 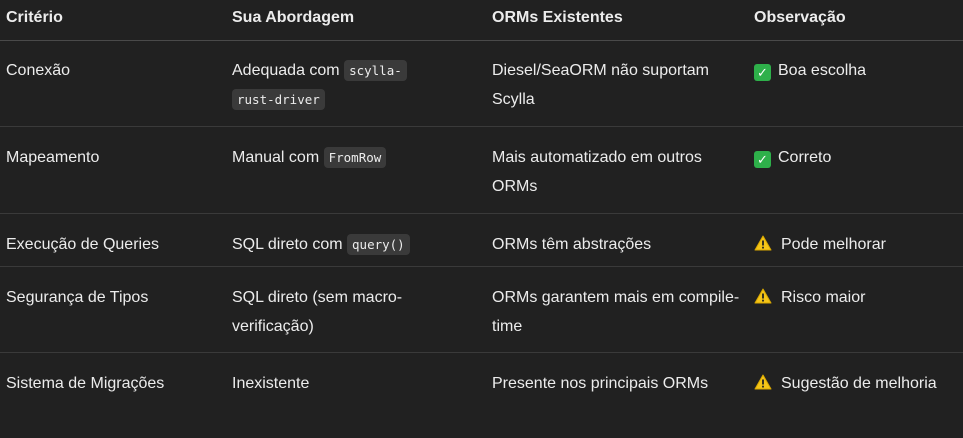 I want to click on cell-observacao: ✓ Boa escolha, so click(x=858, y=70).